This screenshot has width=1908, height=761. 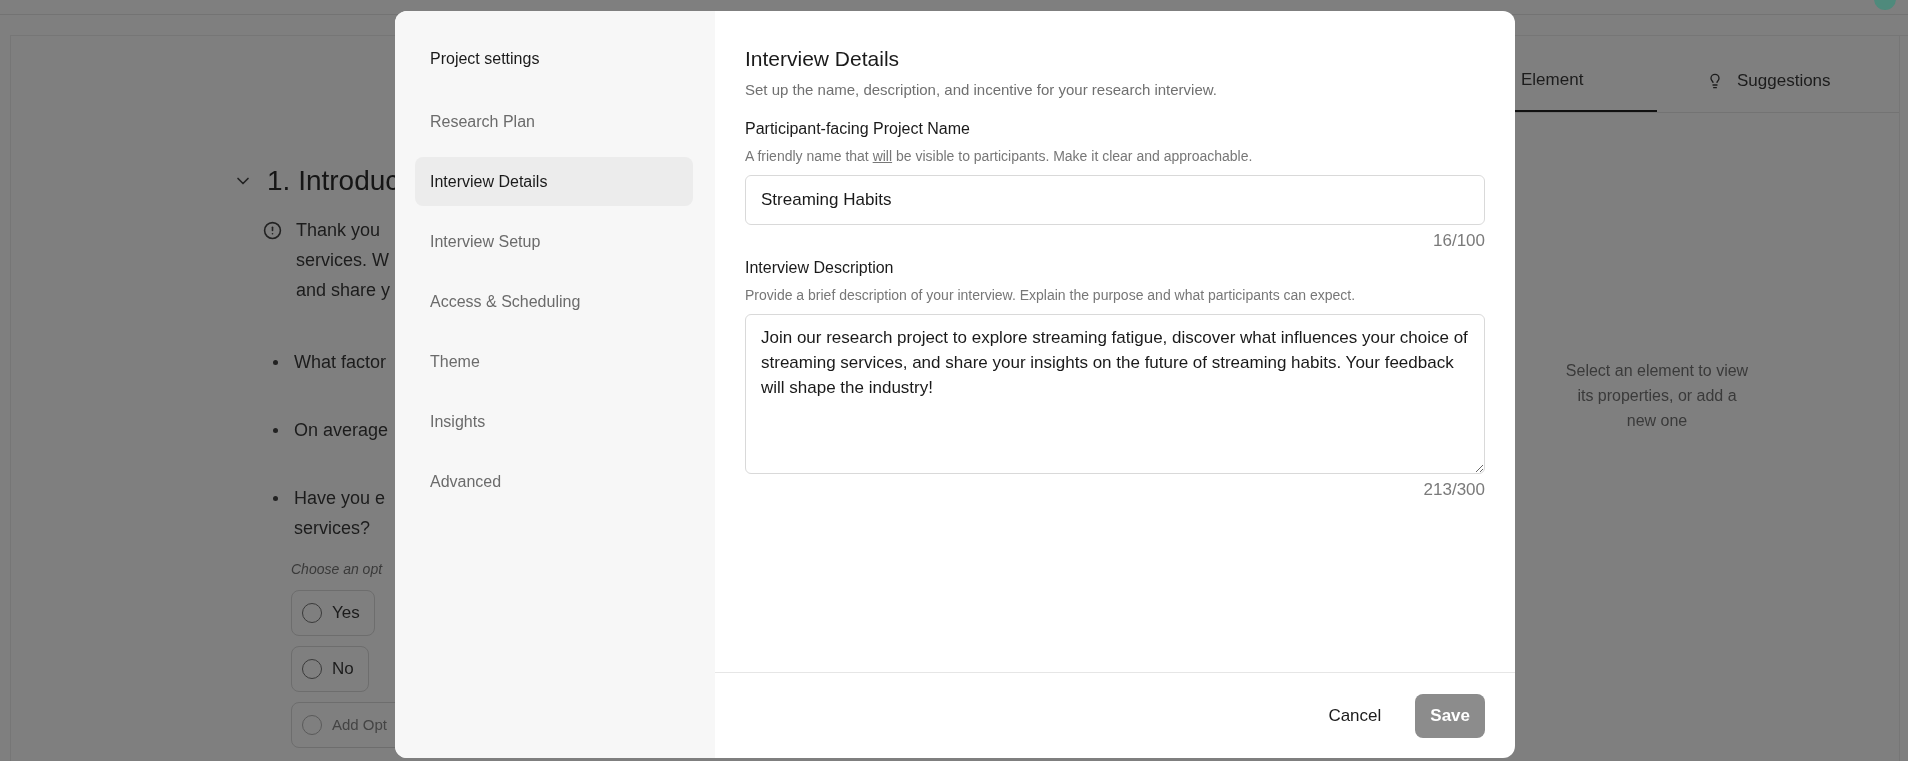 What do you see at coordinates (554, 481) in the screenshot?
I see `sidebar-item: Advanced` at bounding box center [554, 481].